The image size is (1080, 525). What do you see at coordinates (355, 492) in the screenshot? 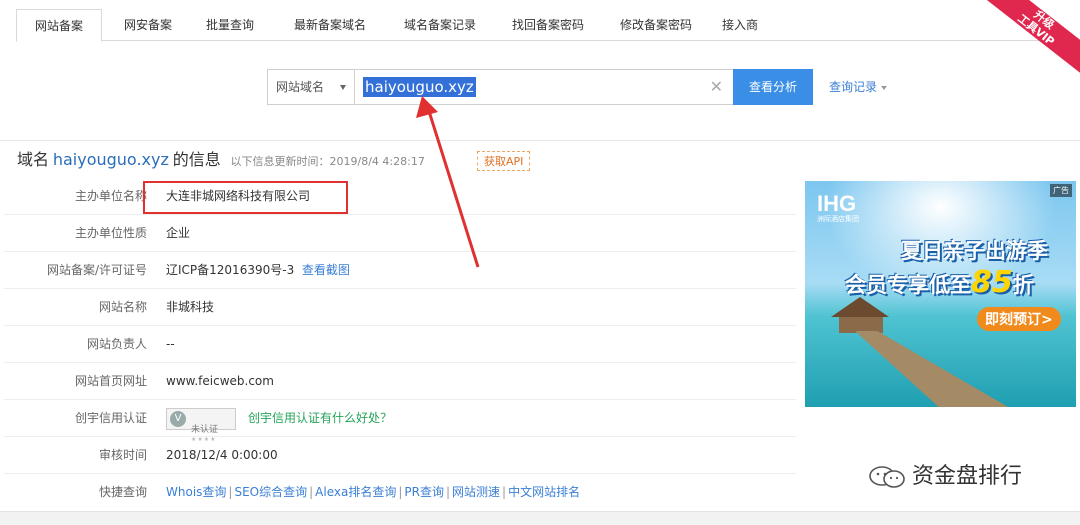
I see `alexa-link: Alexa排名查询` at bounding box center [355, 492].